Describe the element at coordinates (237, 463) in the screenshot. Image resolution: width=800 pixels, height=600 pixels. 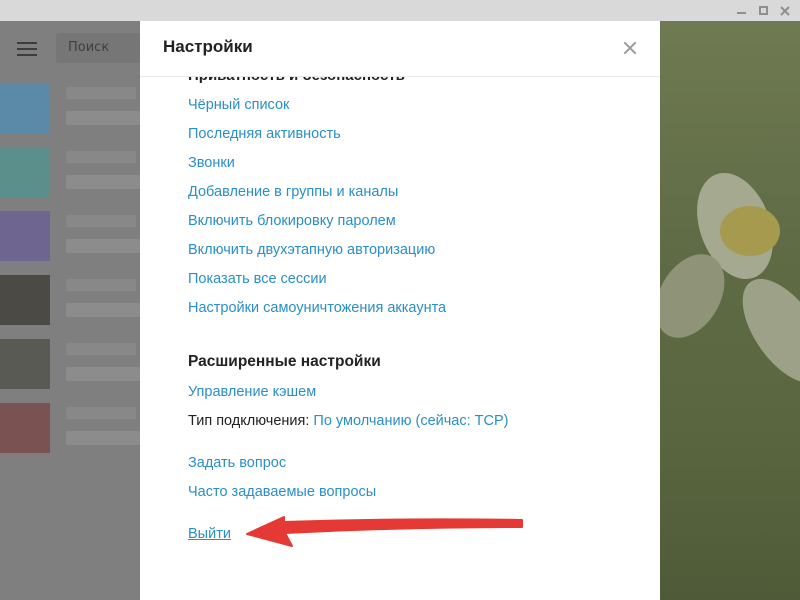
I see `ask-question-link: Задать вопрос` at that location.